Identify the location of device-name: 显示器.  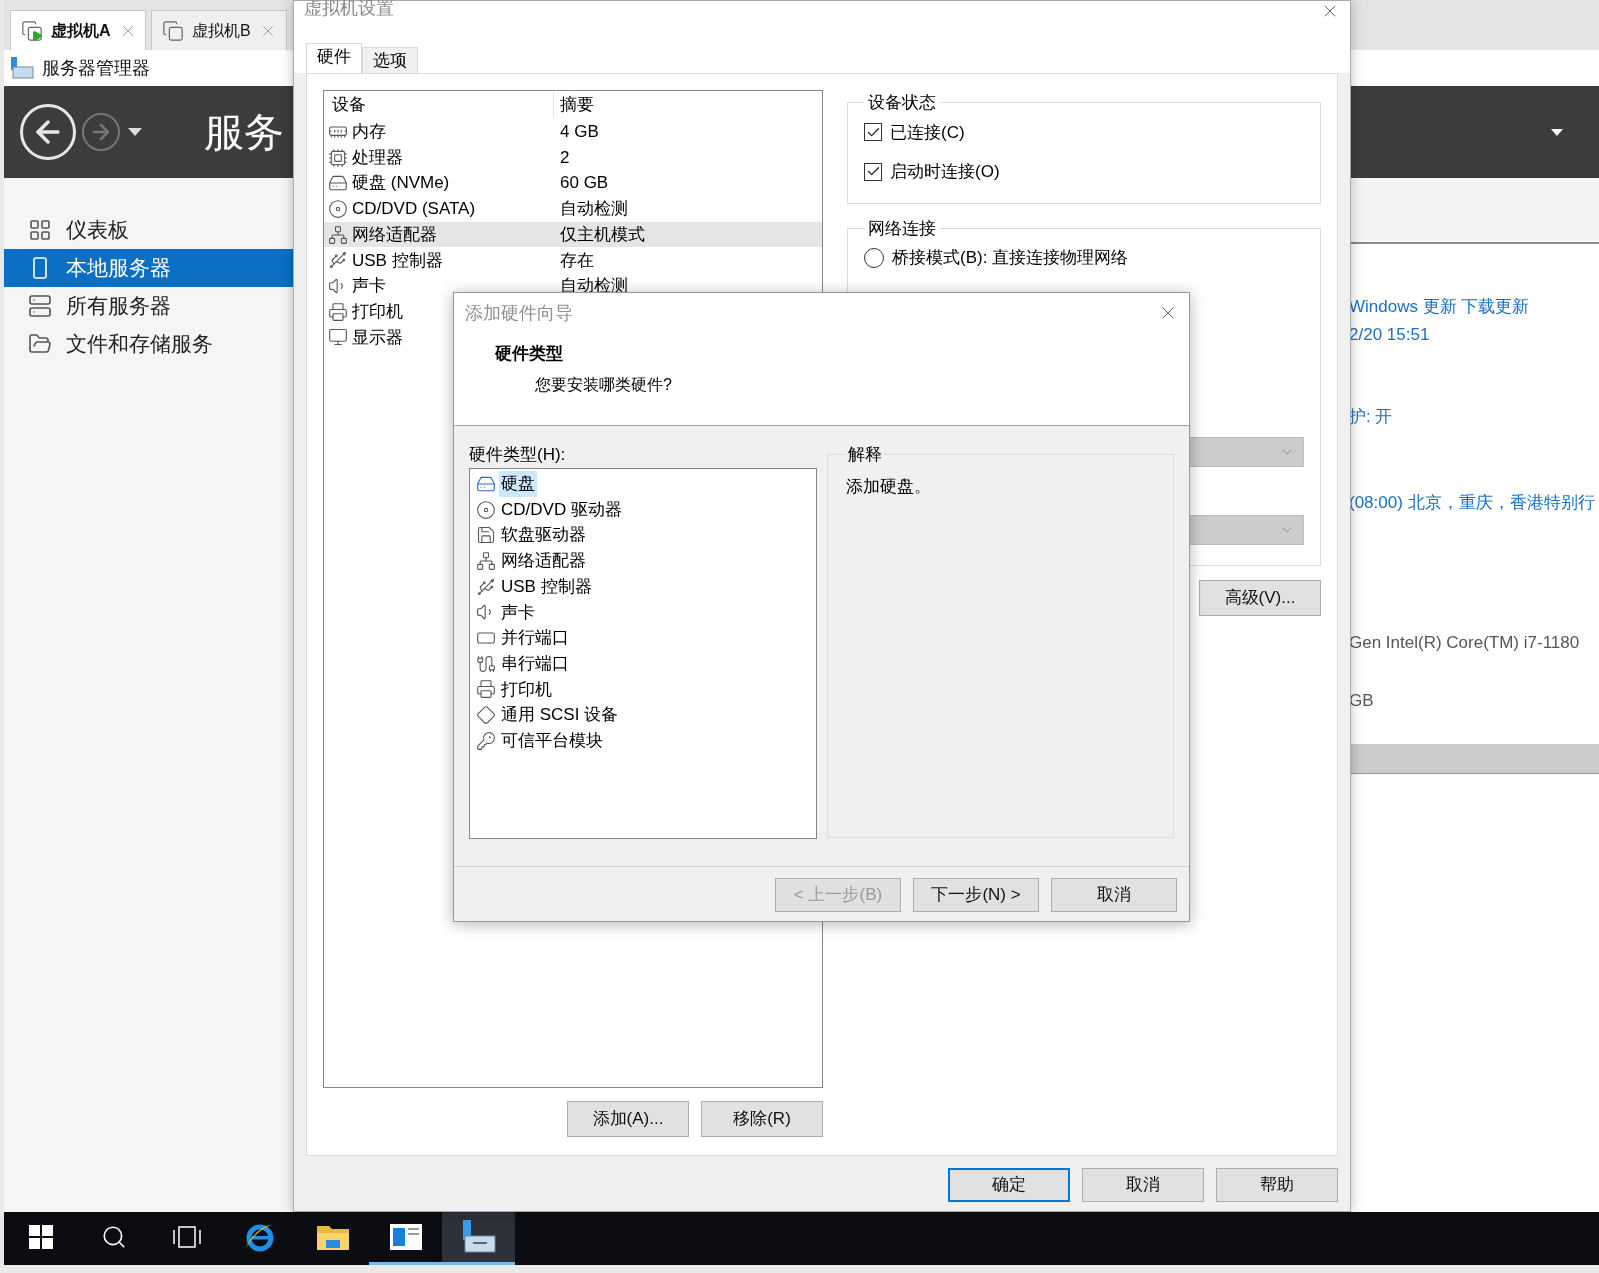
(377, 337).